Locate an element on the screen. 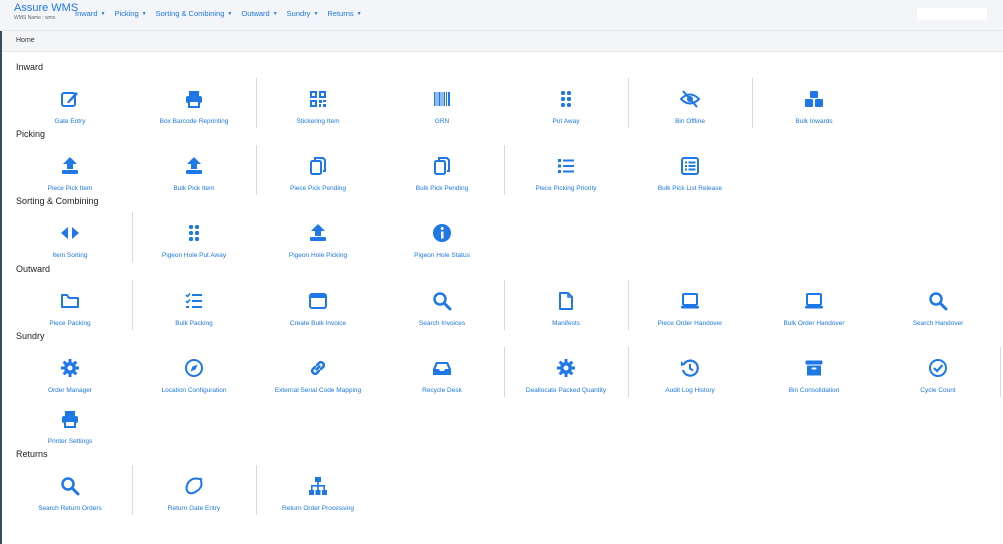 This screenshot has height=544, width=1003. tile-label: Piece Picking Priority is located at coordinates (566, 188).